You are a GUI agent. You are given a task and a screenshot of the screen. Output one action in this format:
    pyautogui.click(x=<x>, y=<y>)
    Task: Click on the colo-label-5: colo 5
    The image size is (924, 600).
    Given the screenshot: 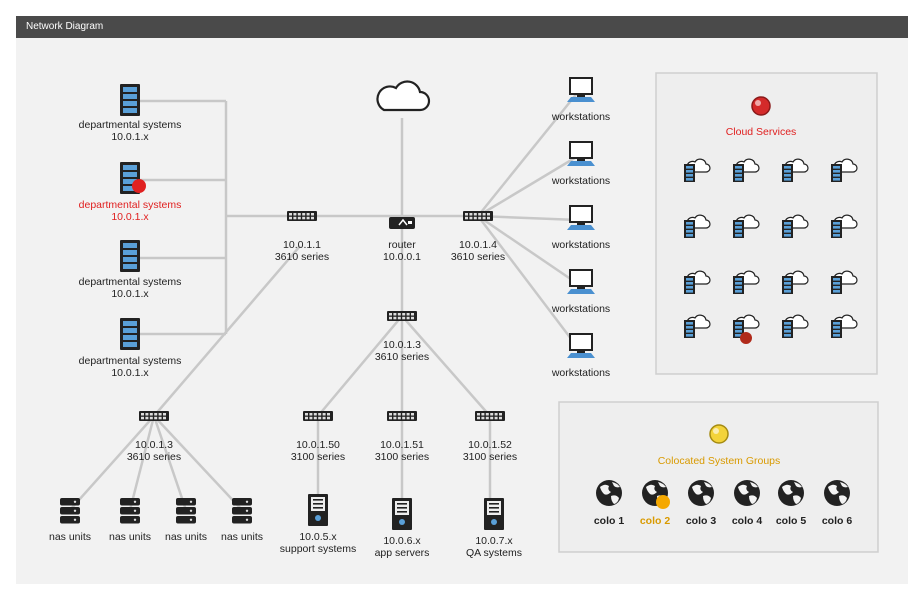 What is the action you would take?
    pyautogui.click(x=791, y=521)
    